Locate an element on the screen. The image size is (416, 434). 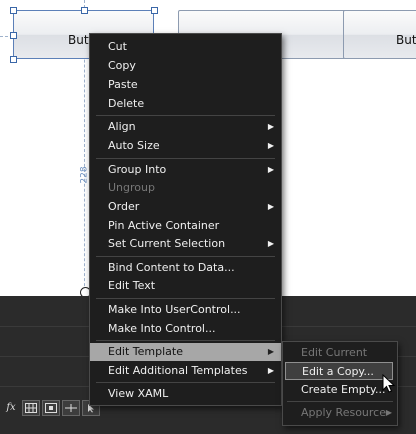
menu-item-label: Cut is located at coordinates (117, 46).